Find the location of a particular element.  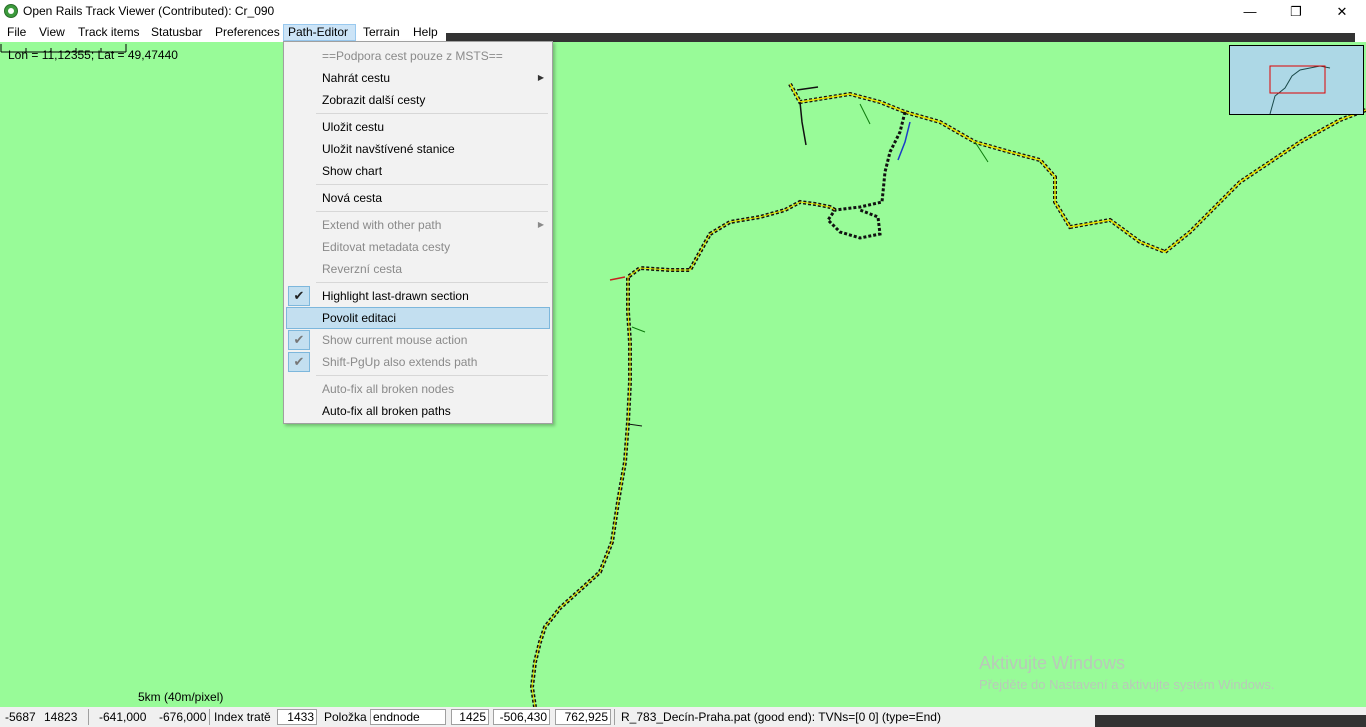

menu-item-label: Zobrazit další cesty is located at coordinates (374, 100).